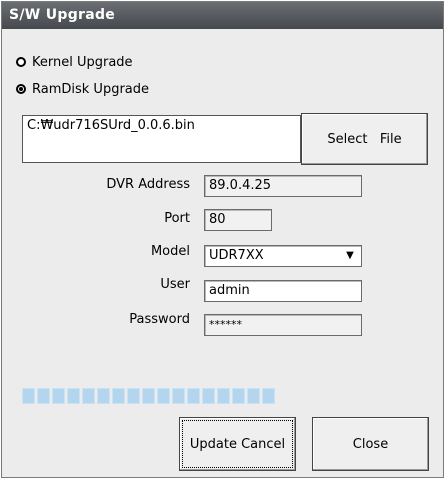  I want to click on close-label: Close, so click(370, 444).